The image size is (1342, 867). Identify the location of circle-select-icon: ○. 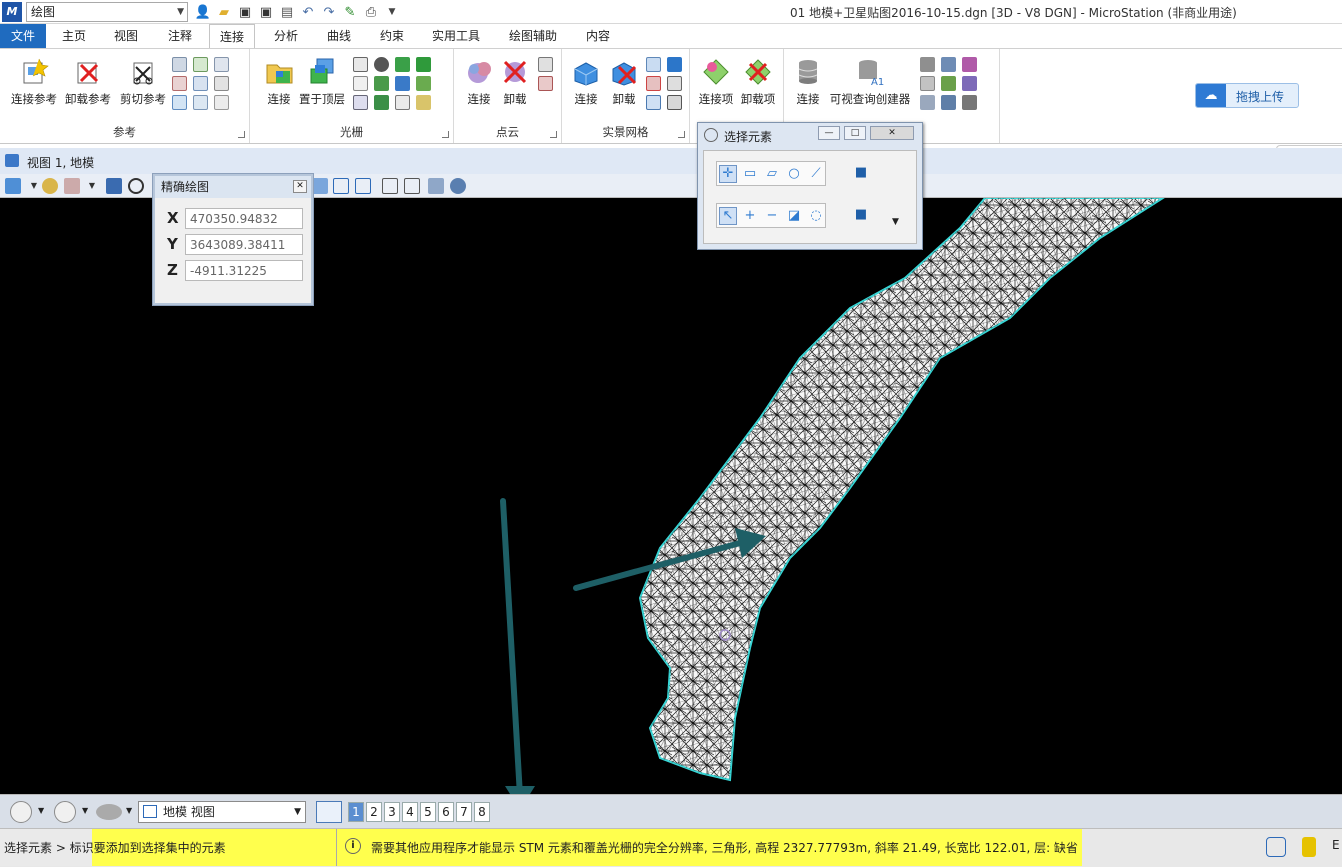
(794, 174).